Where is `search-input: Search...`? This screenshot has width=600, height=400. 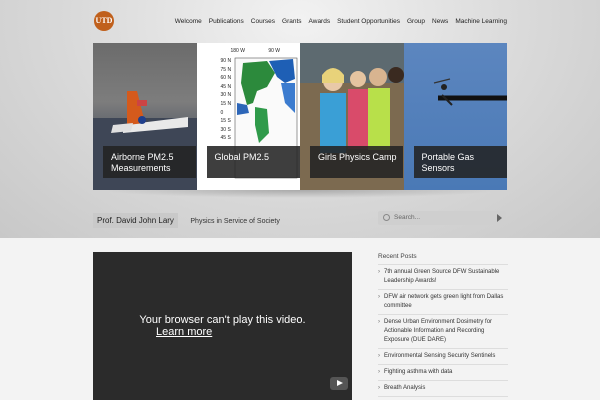
search-input: Search... is located at coordinates (407, 217).